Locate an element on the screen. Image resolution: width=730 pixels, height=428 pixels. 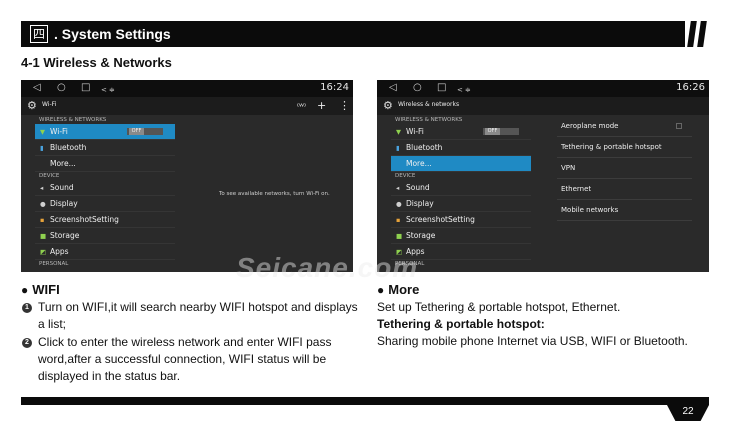
category-personal: PERSONAL is located at coordinates (54, 264).